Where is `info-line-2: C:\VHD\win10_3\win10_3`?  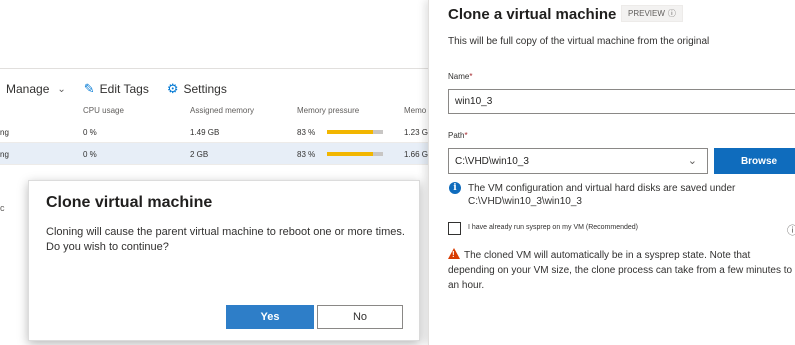
info-line-2: C:\VHD\win10_3\win10_3 is located at coordinates (525, 201).